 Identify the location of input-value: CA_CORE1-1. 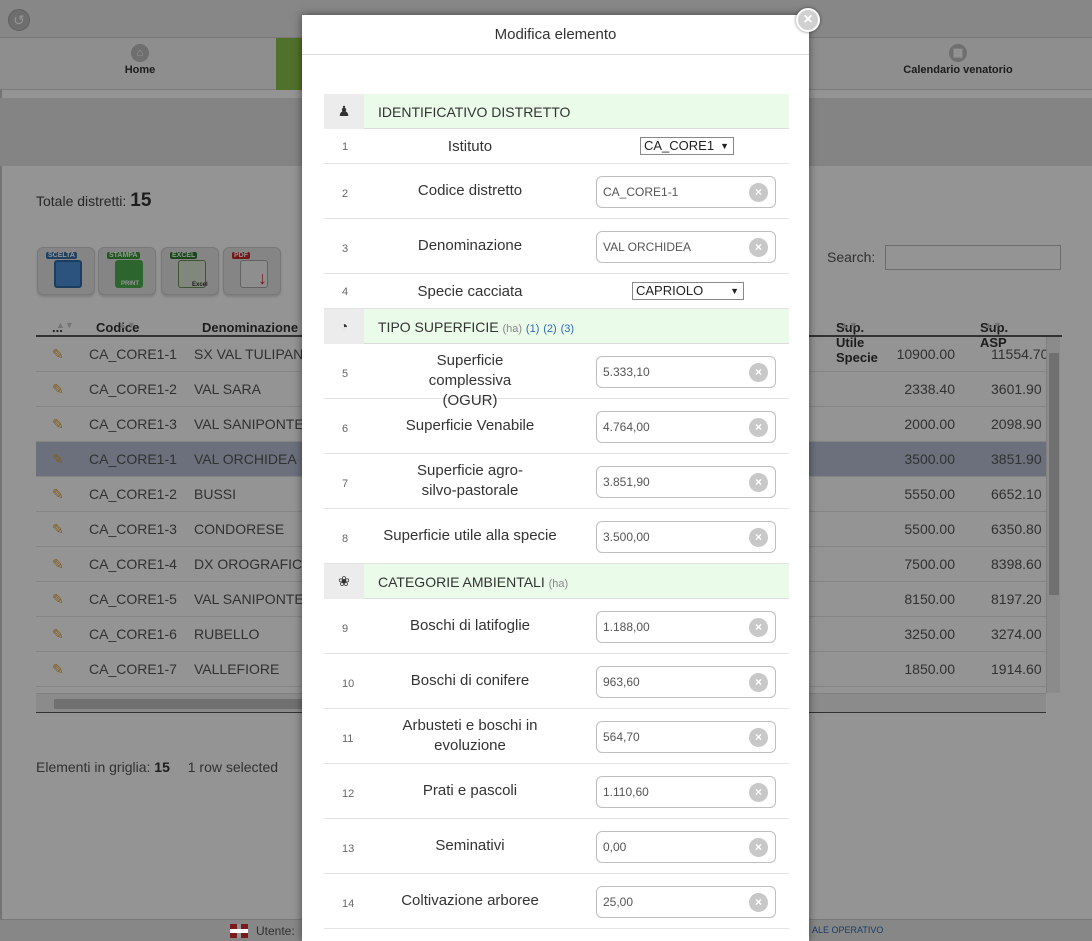
(641, 192).